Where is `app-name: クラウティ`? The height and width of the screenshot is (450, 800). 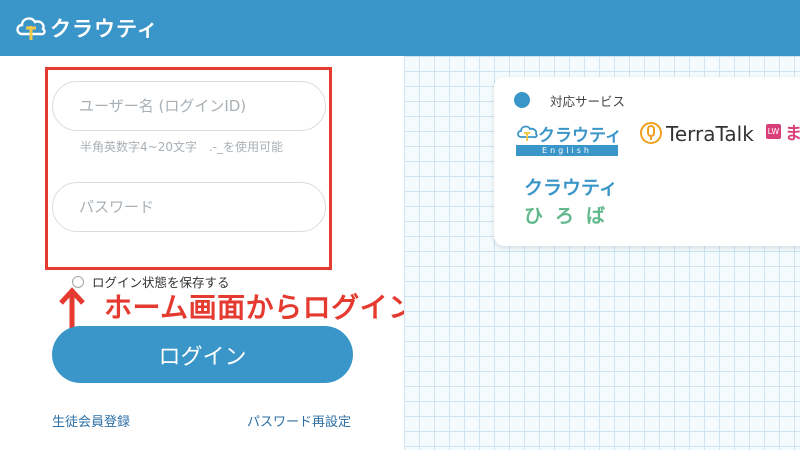 app-name: クラウティ is located at coordinates (104, 29).